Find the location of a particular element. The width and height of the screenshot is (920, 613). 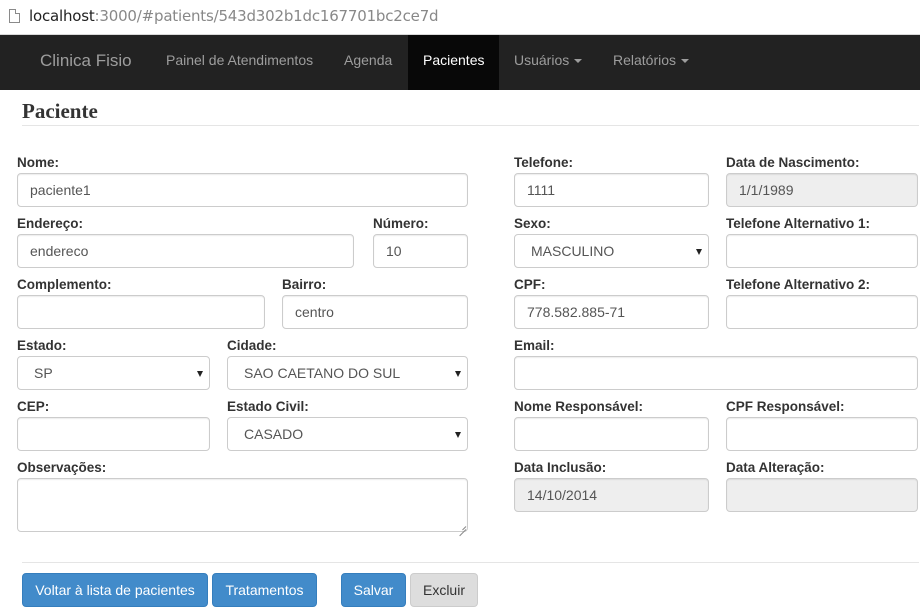

delete-button: Excluir is located at coordinates (444, 590).